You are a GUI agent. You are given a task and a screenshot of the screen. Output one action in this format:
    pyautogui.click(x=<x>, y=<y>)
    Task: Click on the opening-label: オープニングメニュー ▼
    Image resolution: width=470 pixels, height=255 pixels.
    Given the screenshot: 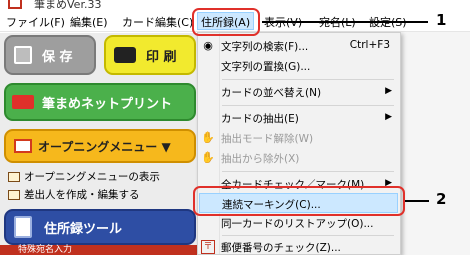 What is the action you would take?
    pyautogui.click(x=104, y=146)
    